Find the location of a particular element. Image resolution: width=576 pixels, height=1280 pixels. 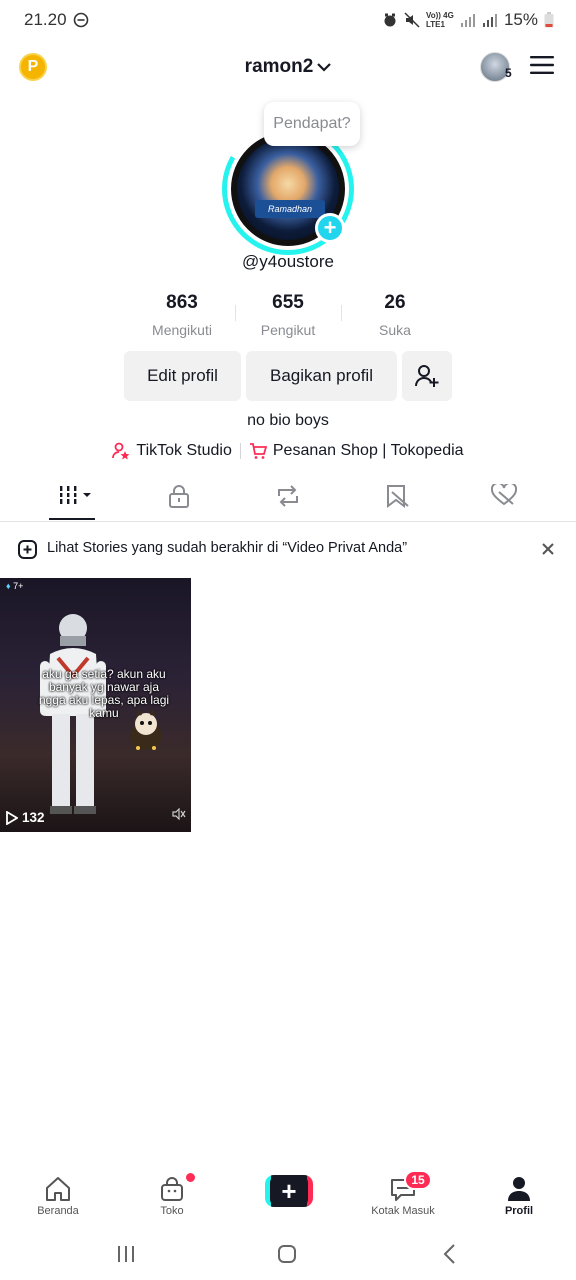

alarm-icon is located at coordinates (390, 20).